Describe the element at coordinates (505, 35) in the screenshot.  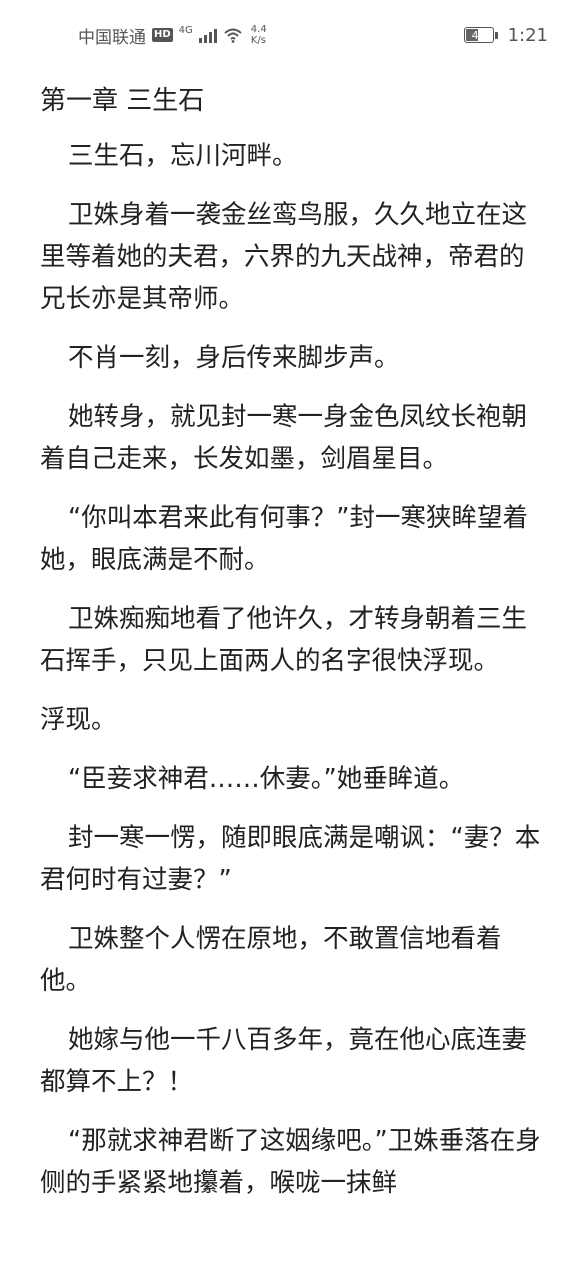
I see `status-right: 47 1:21` at that location.